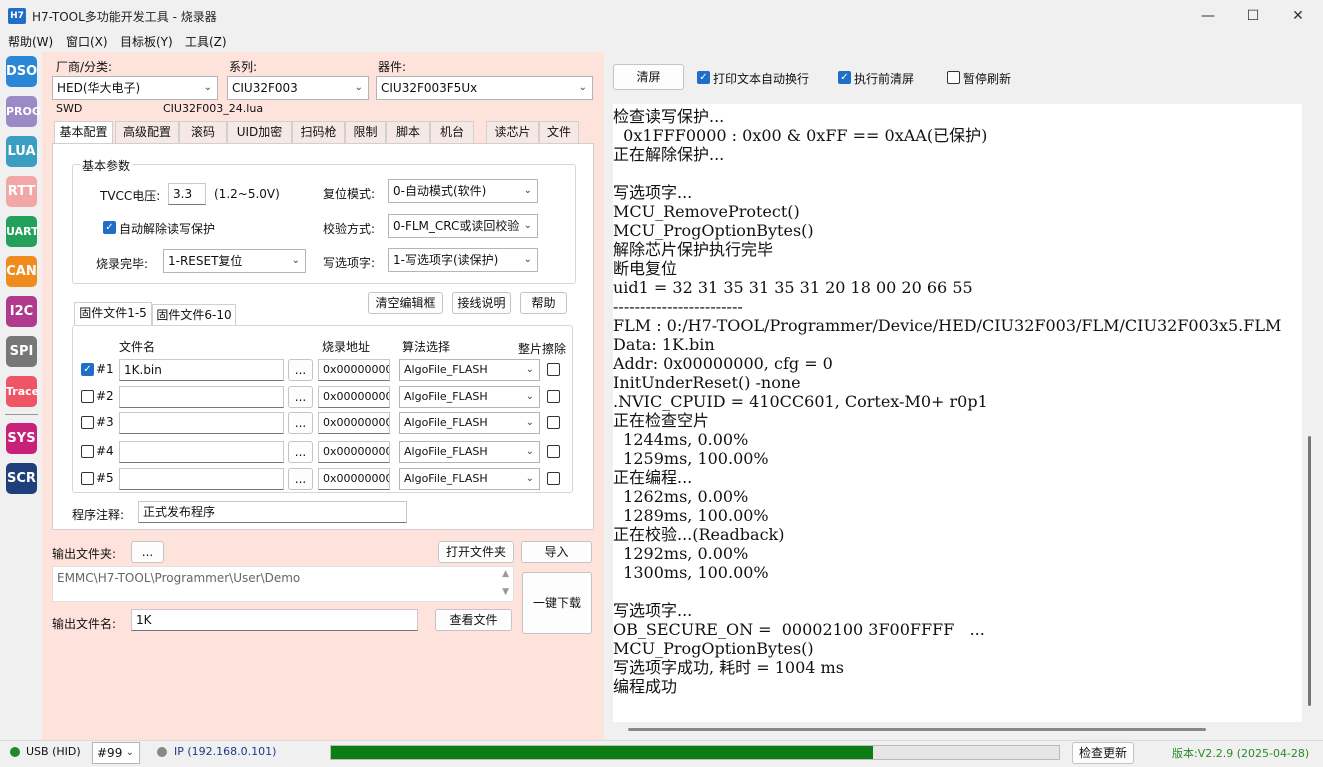 The width and height of the screenshot is (1323, 767). Describe the element at coordinates (105, 369) in the screenshot. I see `file-index-label: #1` at that location.